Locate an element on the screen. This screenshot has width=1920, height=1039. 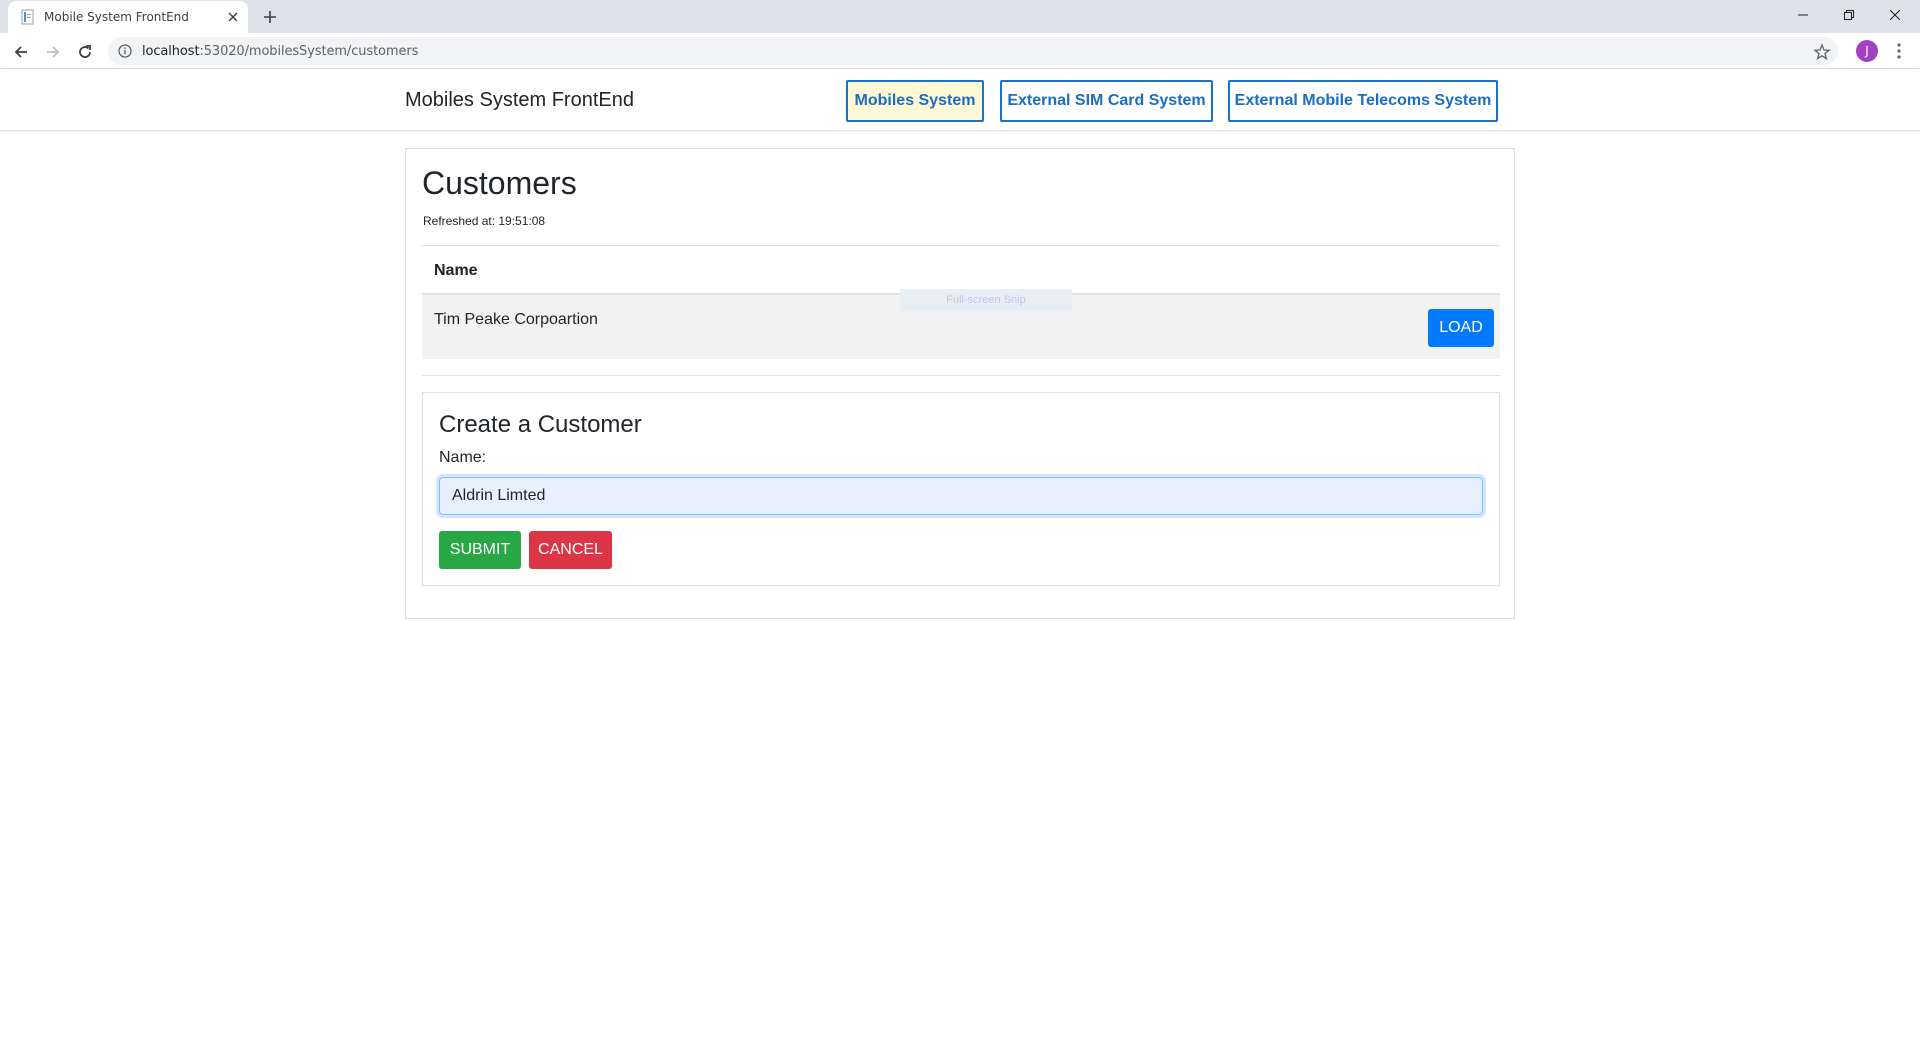
forward-icon is located at coordinates (53, 52).